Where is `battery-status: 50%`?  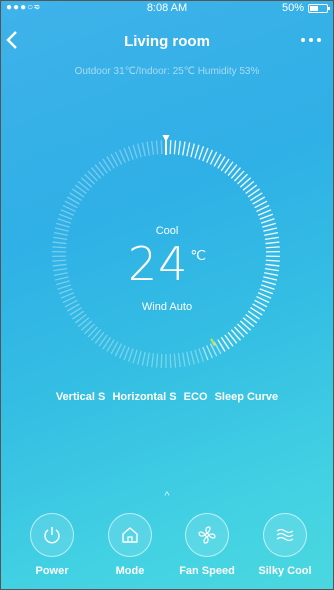
battery-status: 50% is located at coordinates (305, 8).